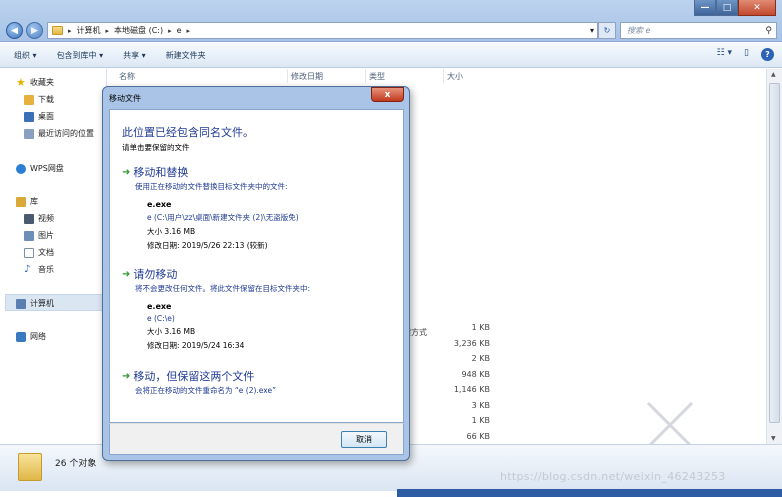 This screenshot has height=497, width=782. Describe the element at coordinates (46, 235) in the screenshot. I see `nav-pictures-label: 图片` at that location.